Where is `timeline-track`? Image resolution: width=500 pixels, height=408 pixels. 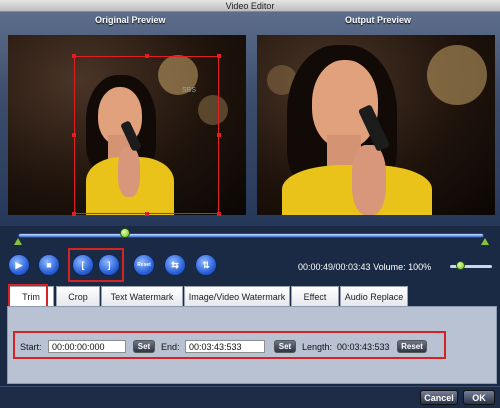 timeline-track is located at coordinates (251, 235).